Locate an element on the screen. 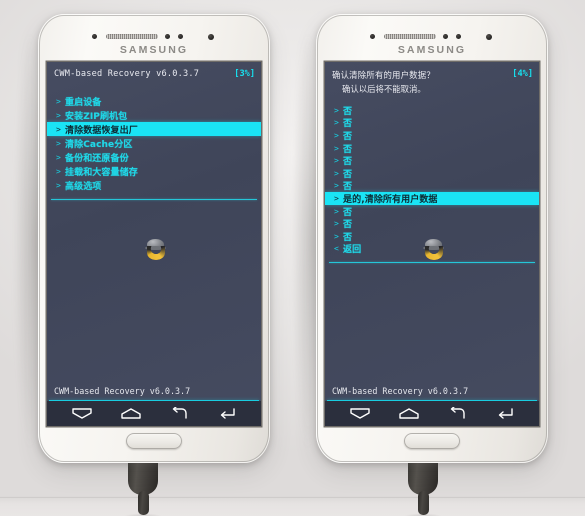  right-phone-usb-cable is located at coordinates (423, 485).